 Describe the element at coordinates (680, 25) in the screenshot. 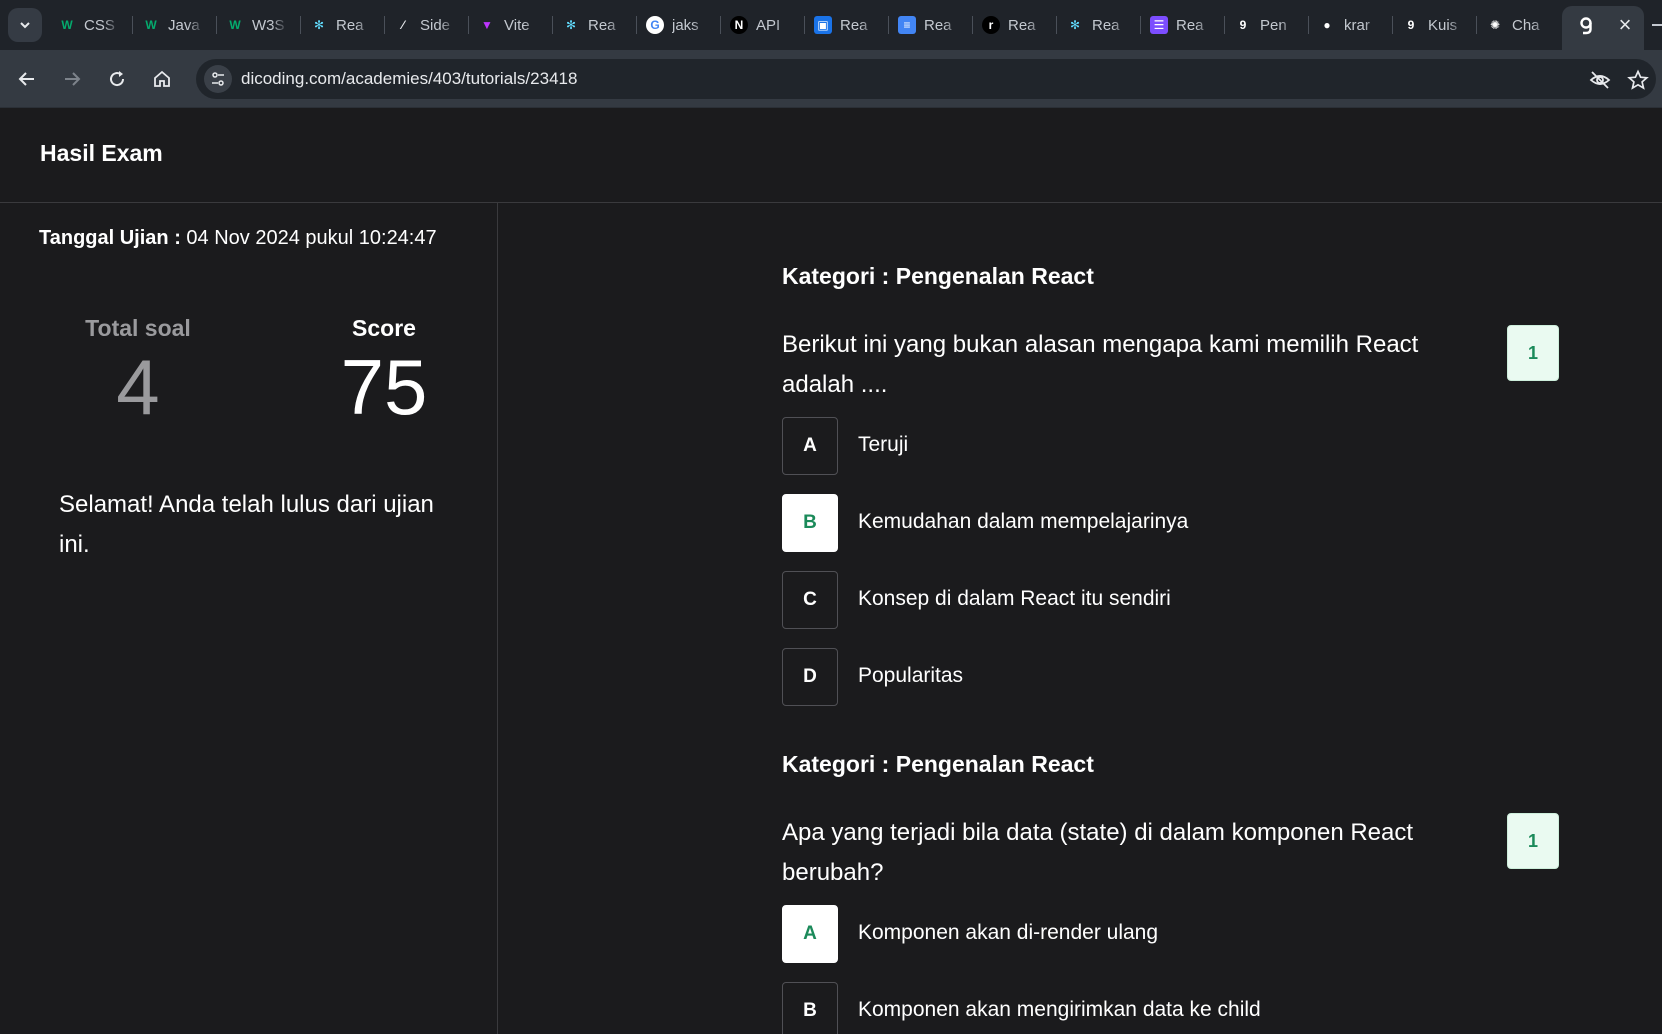

I see `browser-tab: Gjaks` at that location.